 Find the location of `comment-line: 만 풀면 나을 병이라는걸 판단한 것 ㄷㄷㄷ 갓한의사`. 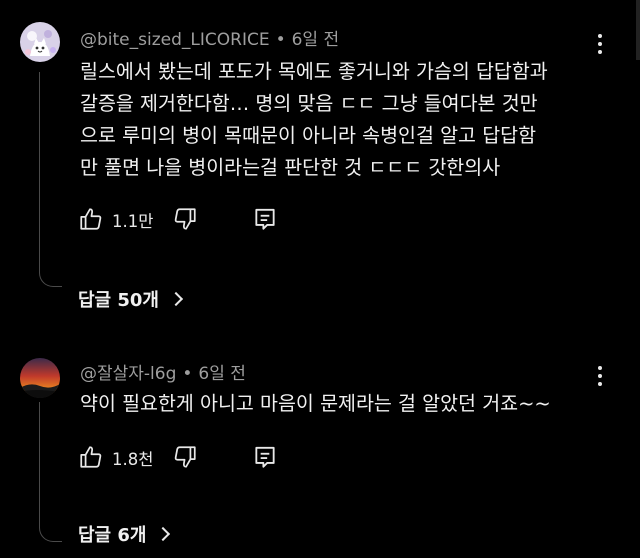

comment-line: 만 풀면 나을 병이라는걸 판단한 것 ㄷㄷㄷ 갓한의사 is located at coordinates (290, 167).